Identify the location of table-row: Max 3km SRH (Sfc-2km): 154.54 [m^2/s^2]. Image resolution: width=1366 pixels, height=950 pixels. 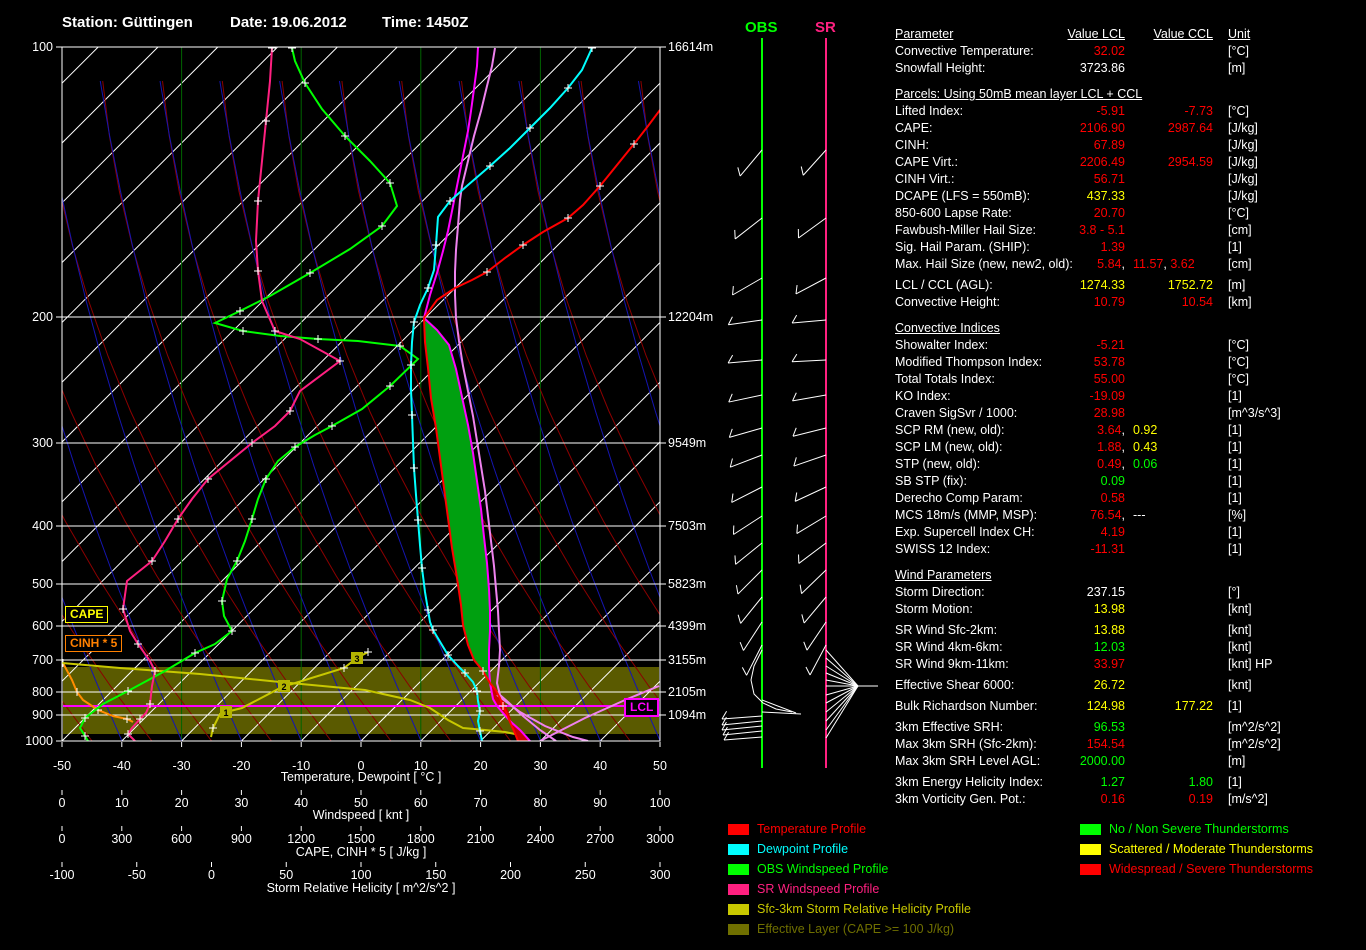
(1127, 745).